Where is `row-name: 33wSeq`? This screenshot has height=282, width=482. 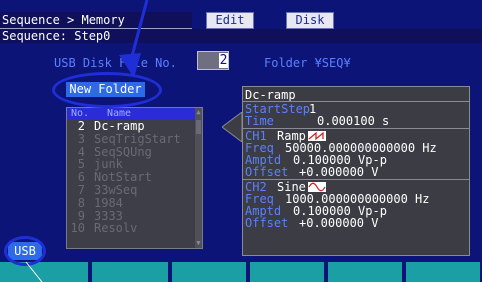
row-name: 33wSeq is located at coordinates (116, 189).